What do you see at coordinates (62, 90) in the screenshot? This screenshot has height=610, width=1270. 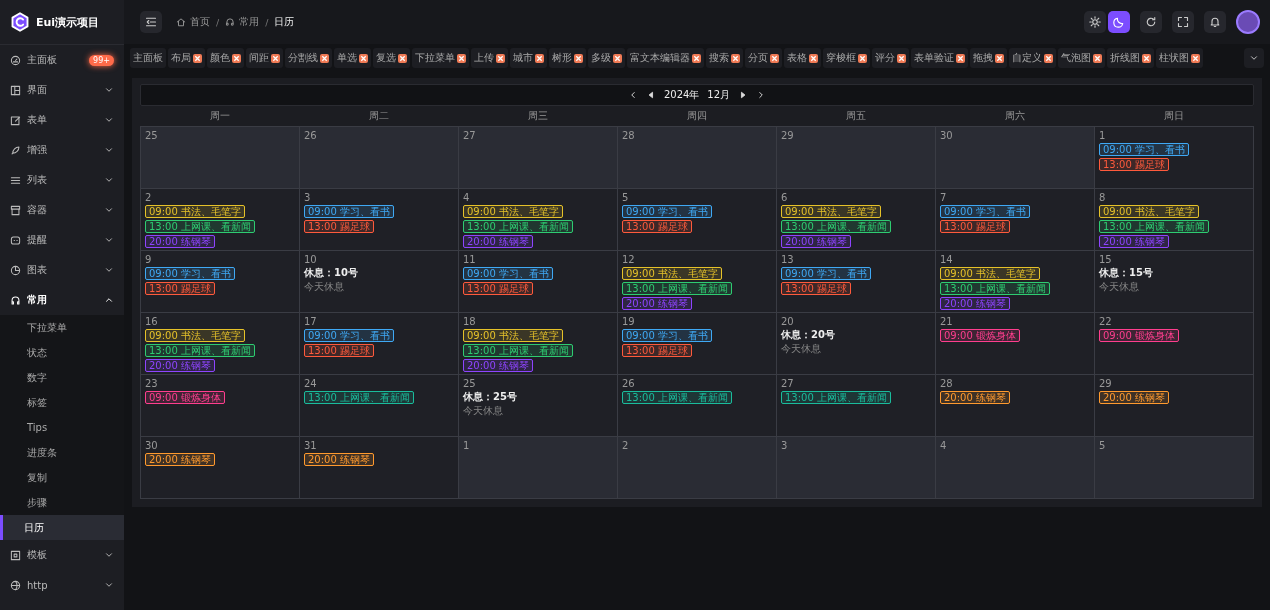 I see `sidebar-item: 界面` at bounding box center [62, 90].